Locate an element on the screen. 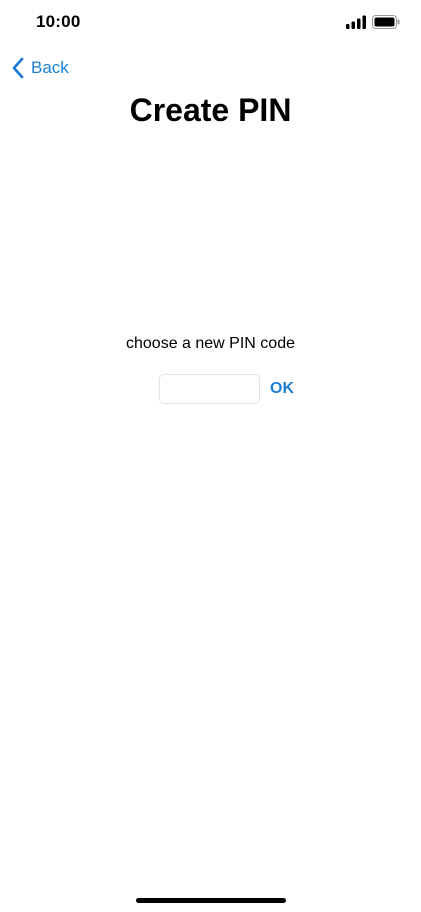 This screenshot has width=421, height=912. back-button: Back is located at coordinates (39, 68).